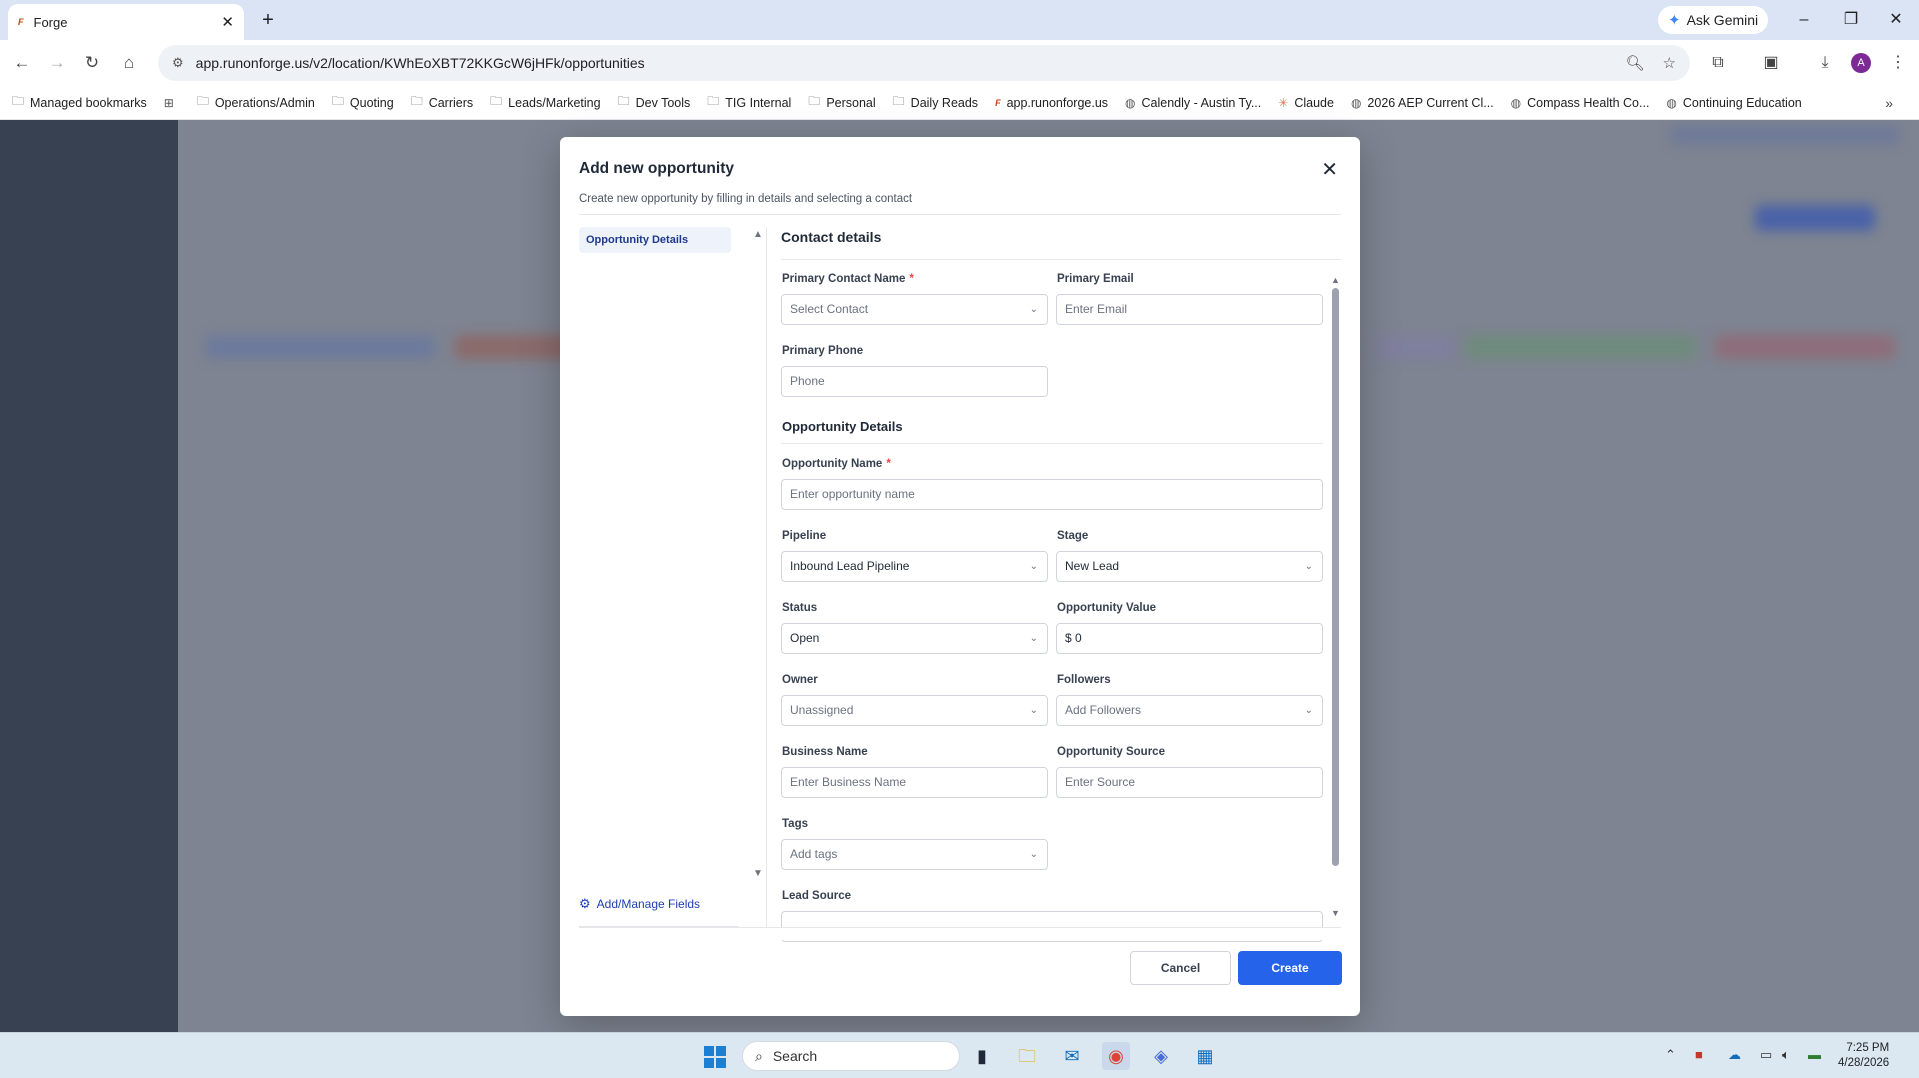 This screenshot has width=1919, height=1078. I want to click on bookmark-apps: ⊞, so click(172, 103).